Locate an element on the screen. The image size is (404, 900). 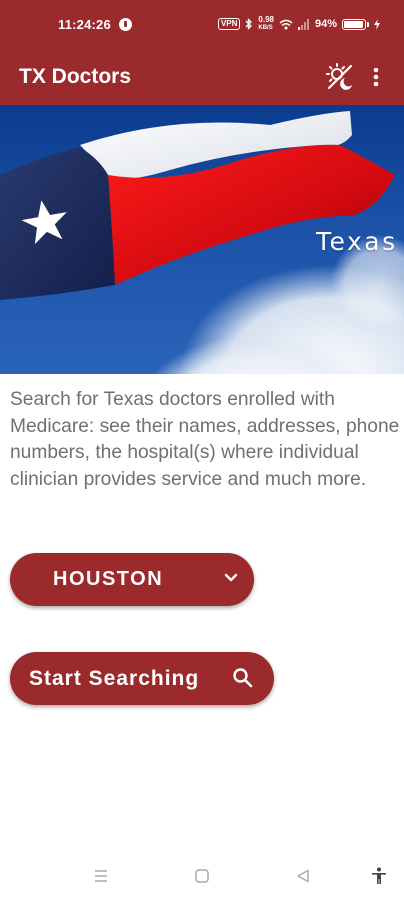
wifi-icon is located at coordinates (286, 24).